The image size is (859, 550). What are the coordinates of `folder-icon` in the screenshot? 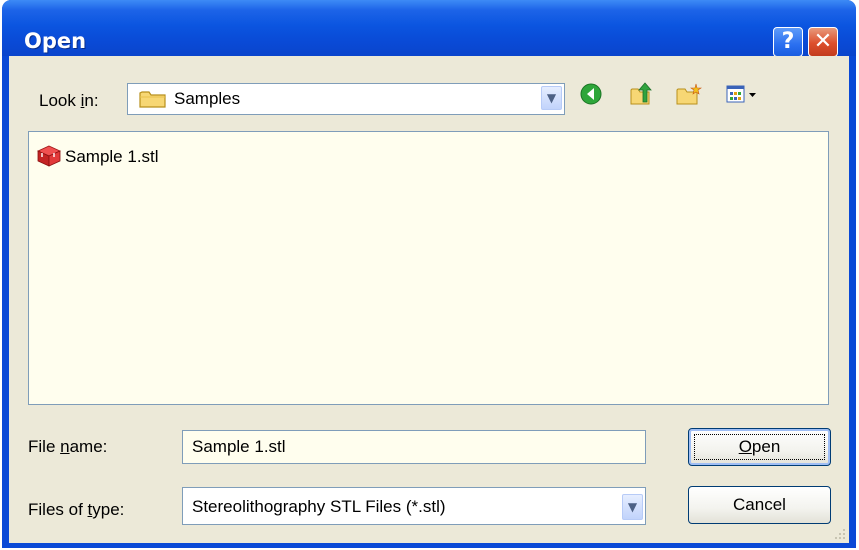 It's located at (152, 99).